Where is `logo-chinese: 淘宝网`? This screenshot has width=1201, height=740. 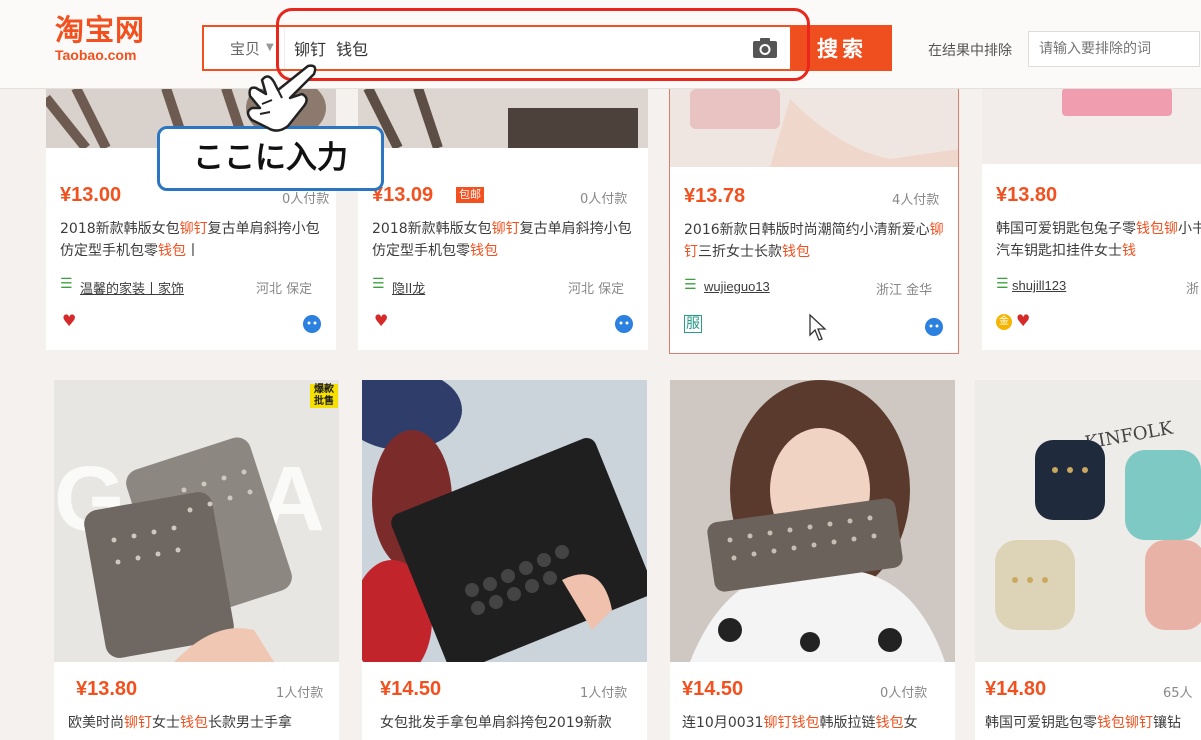
logo-chinese: 淘宝网 is located at coordinates (100, 30).